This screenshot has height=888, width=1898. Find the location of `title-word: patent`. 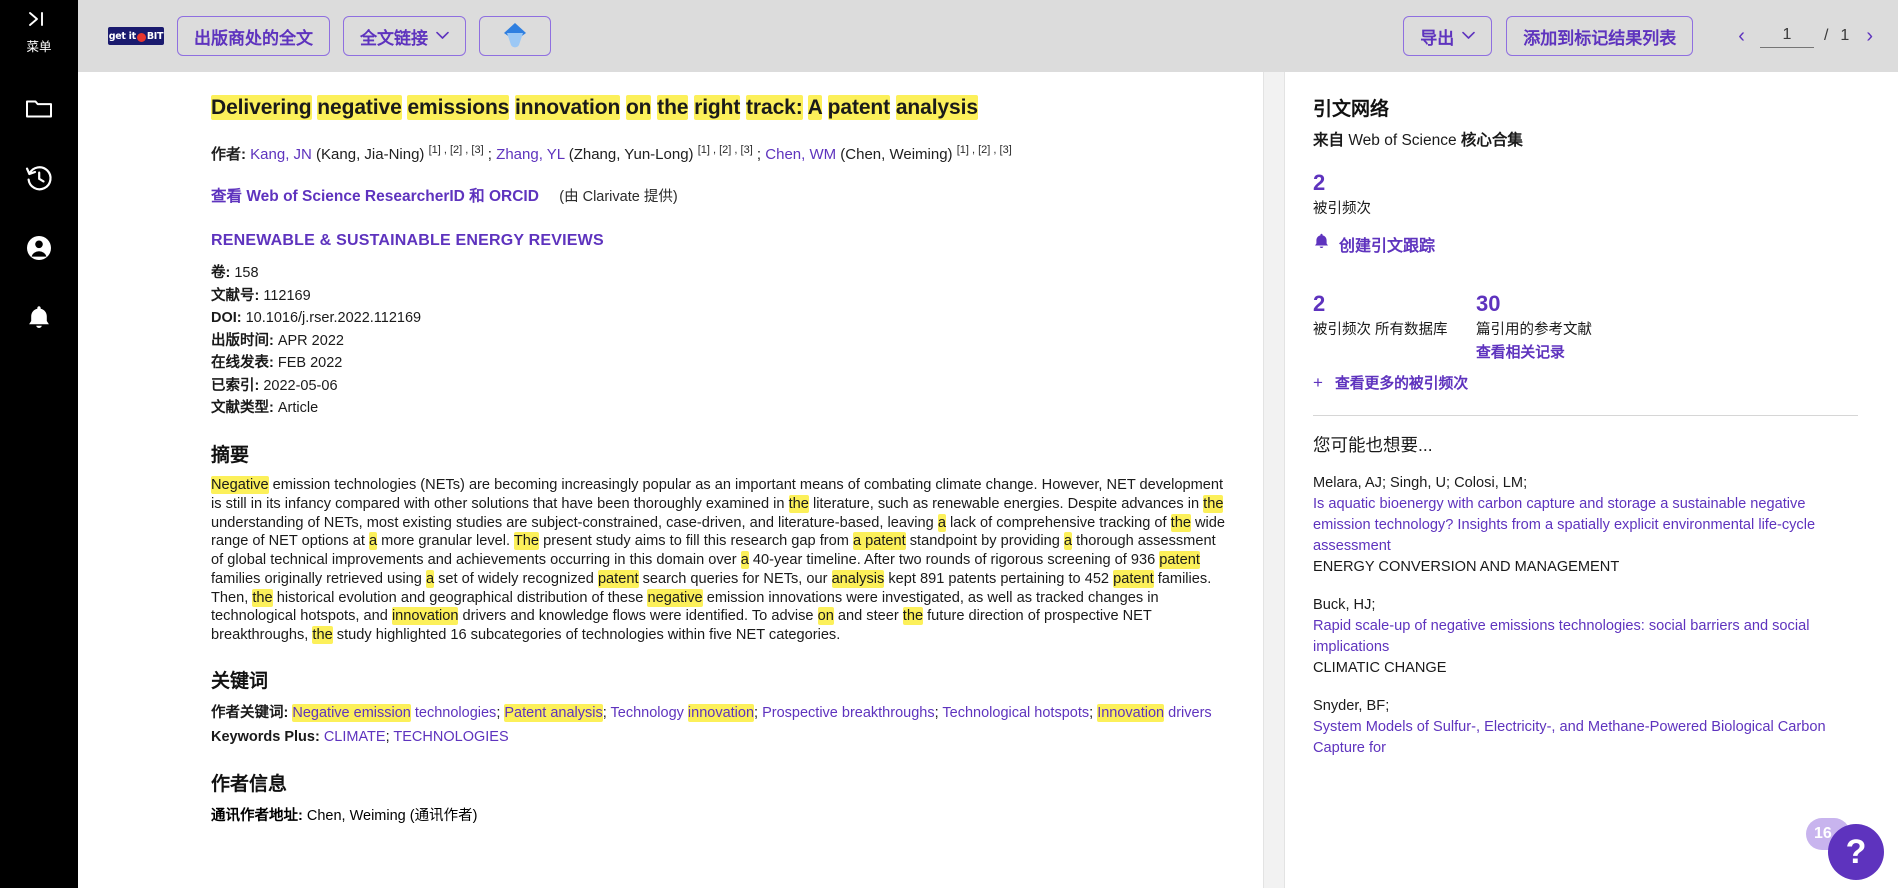

title-word: patent is located at coordinates (859, 107).